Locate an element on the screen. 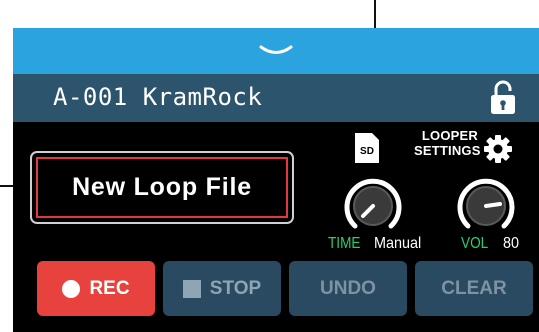 The image size is (539, 332). chevron-down-icon is located at coordinates (276, 51).